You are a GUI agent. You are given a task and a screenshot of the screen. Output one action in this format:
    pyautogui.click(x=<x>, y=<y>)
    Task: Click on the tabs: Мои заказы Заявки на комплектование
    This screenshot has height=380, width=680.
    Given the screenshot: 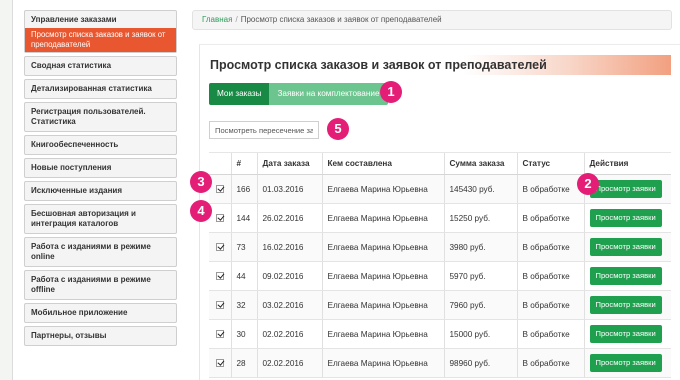 What is the action you would take?
    pyautogui.click(x=298, y=94)
    